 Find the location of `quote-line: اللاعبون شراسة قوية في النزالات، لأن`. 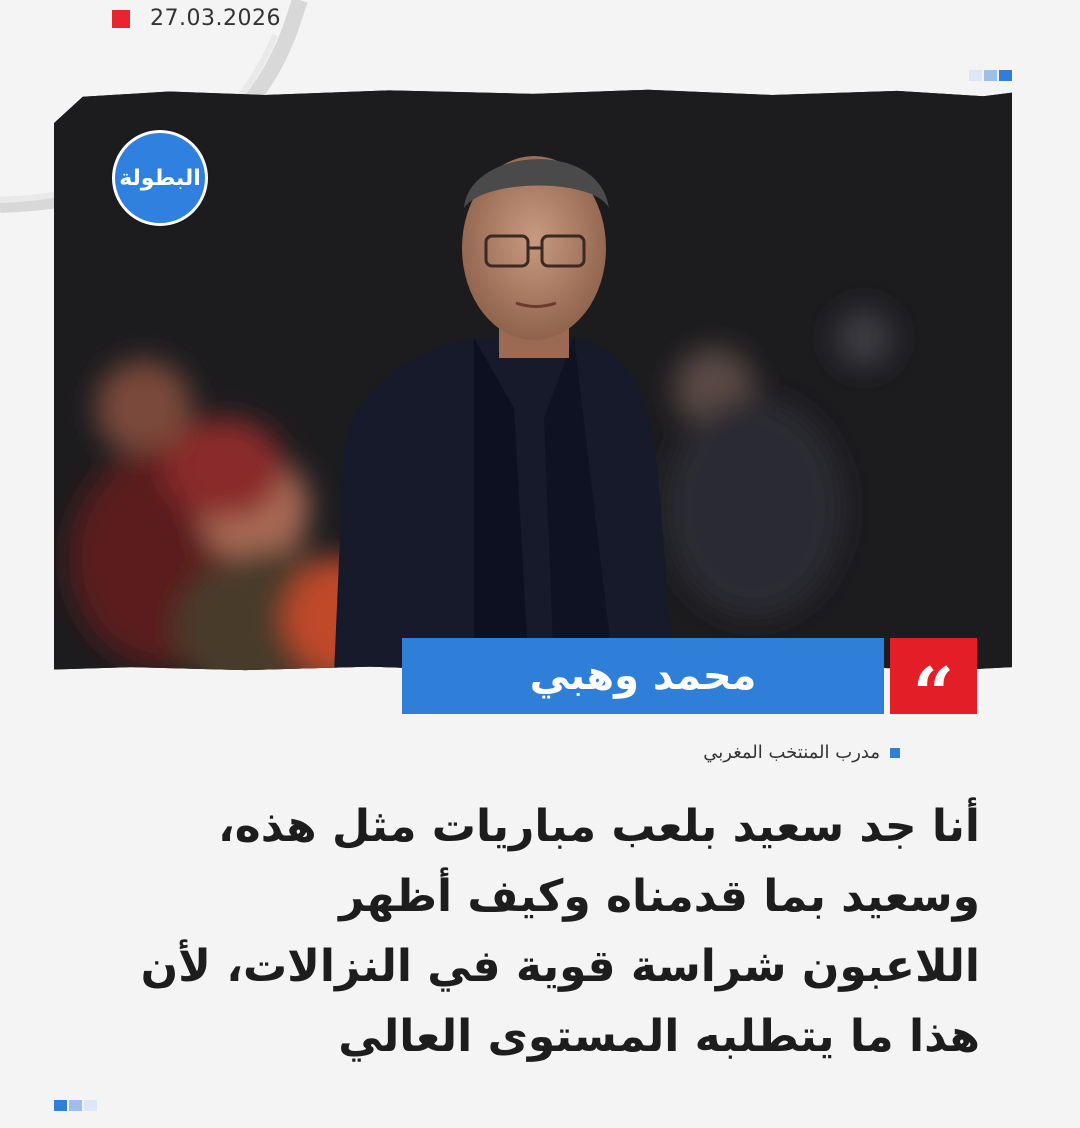

quote-line: اللاعبون شراسة قوية في النزالات، لأن is located at coordinates (560, 966).